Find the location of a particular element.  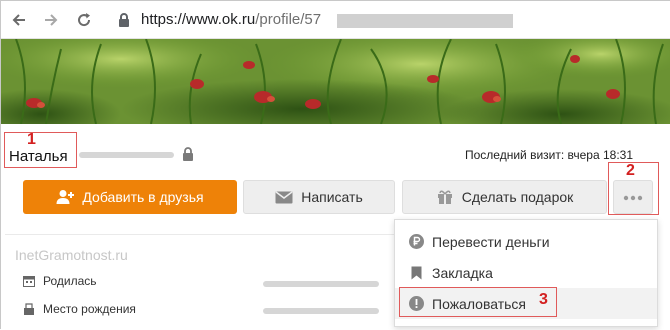

last-visit: Последний визит: вчера 18:31 is located at coordinates (549, 155).